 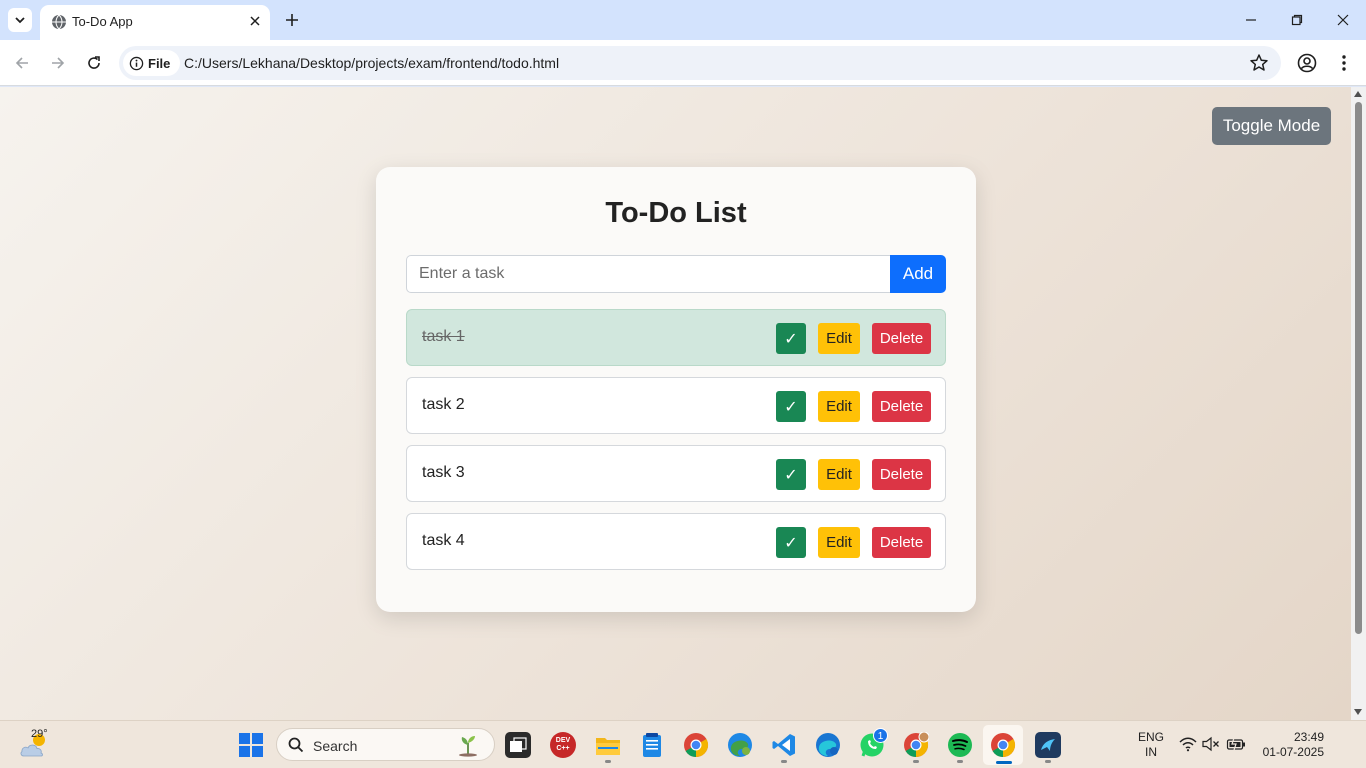 I want to click on scroll-thumb, so click(x=1358, y=368).